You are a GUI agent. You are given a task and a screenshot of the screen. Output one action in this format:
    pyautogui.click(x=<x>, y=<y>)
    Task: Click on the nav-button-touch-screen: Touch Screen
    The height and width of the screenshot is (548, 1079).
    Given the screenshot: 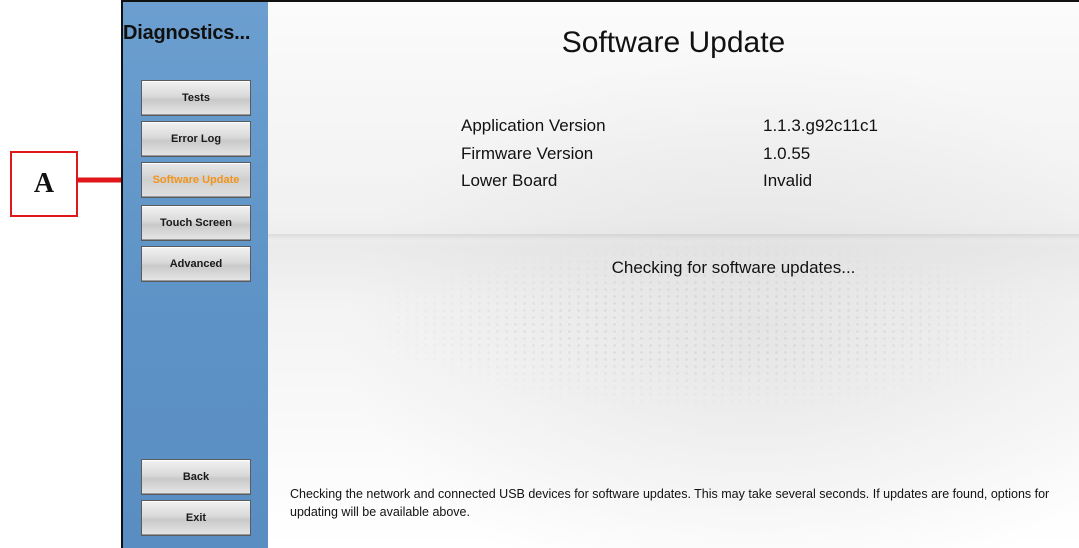 What is the action you would take?
    pyautogui.click(x=196, y=223)
    